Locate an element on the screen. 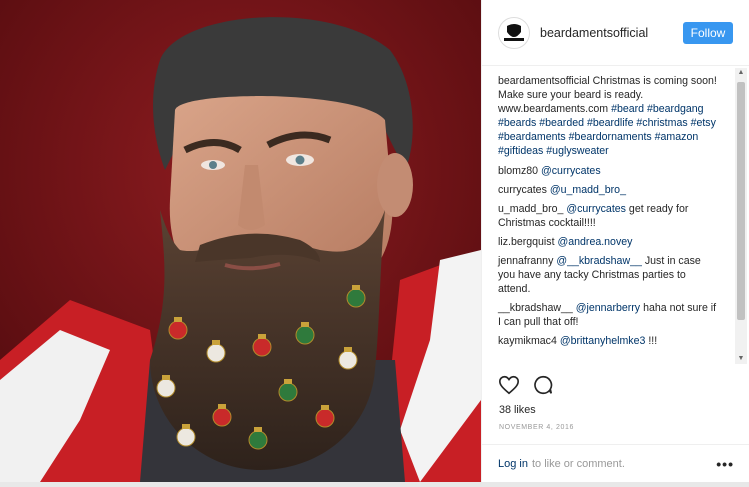  post-date: NOVEMBER 4, 2016 is located at coordinates (536, 427).